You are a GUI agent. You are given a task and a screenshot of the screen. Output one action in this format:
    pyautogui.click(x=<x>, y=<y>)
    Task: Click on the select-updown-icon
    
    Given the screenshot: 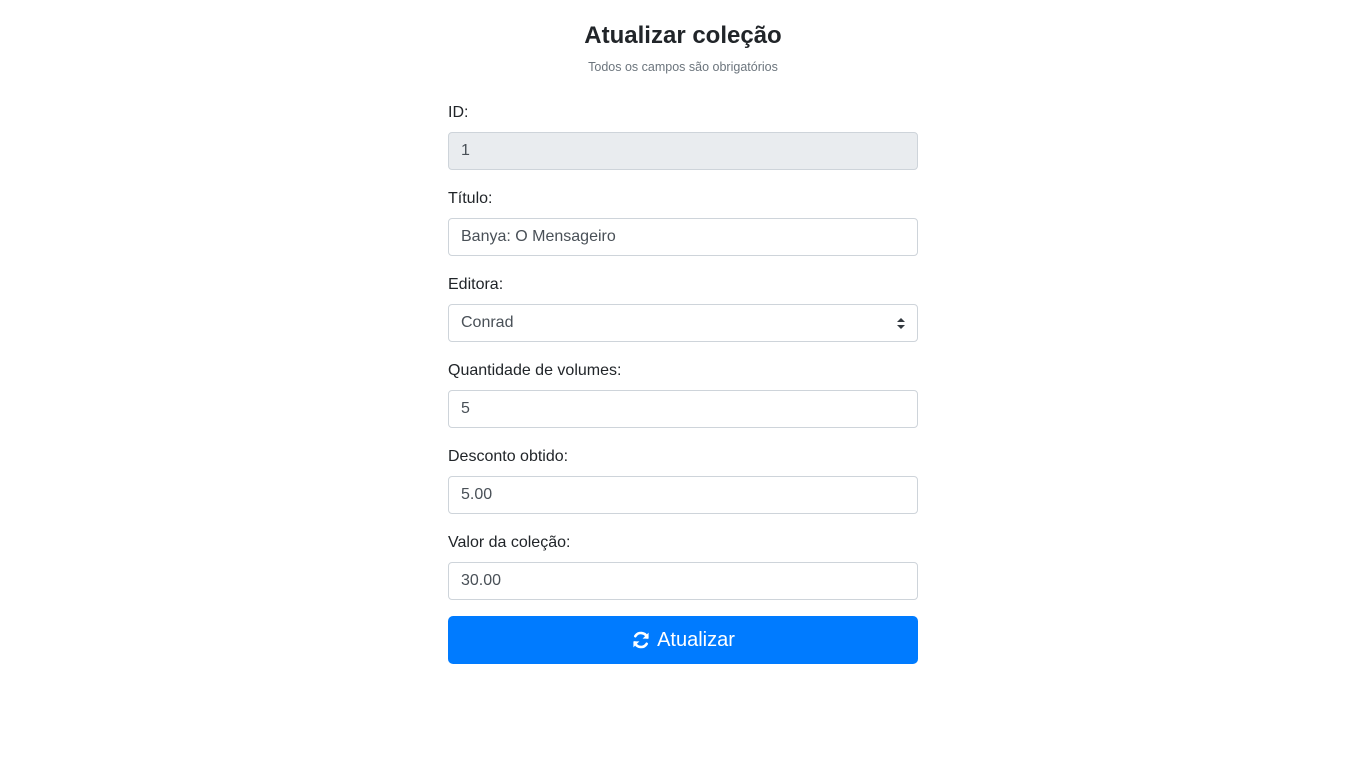 What is the action you would take?
    pyautogui.click(x=901, y=323)
    